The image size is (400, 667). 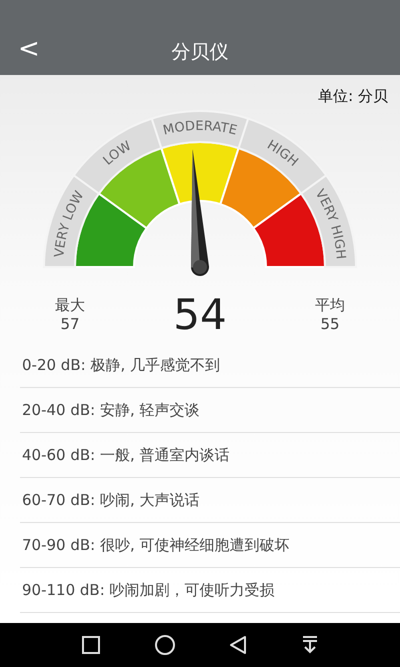 I want to click on noise-level-text: 40-60 dB: 一般, 普通室内谈话, so click(x=126, y=455).